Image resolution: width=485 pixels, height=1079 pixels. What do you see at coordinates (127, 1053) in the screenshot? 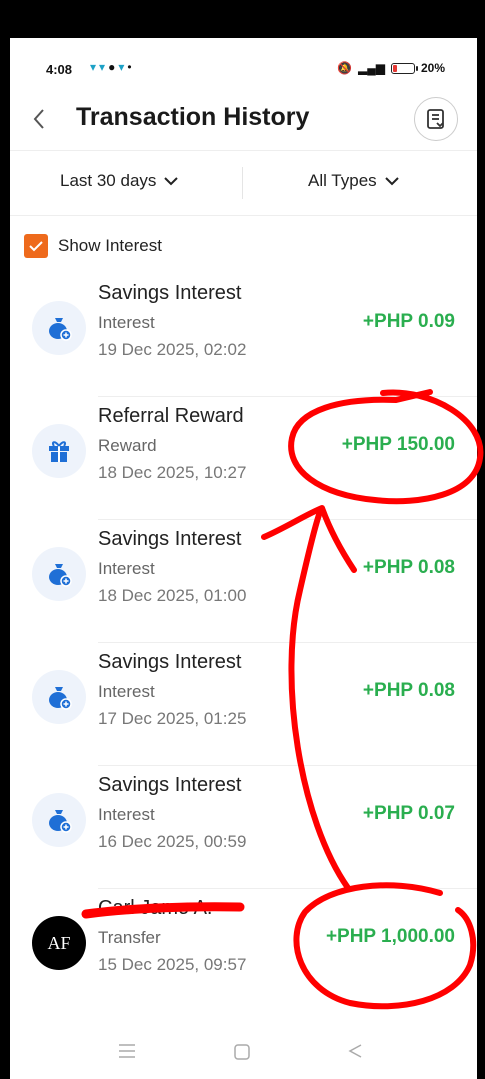
I see `menu-icon` at bounding box center [127, 1053].